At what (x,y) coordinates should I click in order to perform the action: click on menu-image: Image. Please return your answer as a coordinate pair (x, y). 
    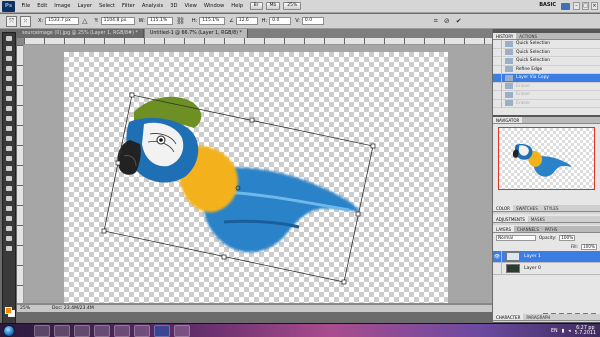
    Looking at the image, I should click on (62, 6).